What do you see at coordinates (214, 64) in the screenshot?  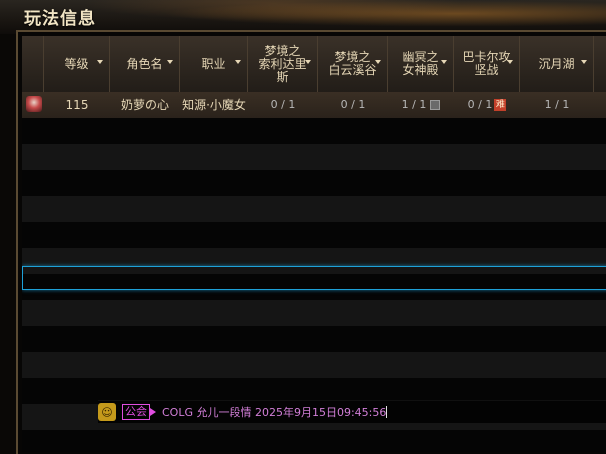 I see `col-header-class: 职业` at bounding box center [214, 64].